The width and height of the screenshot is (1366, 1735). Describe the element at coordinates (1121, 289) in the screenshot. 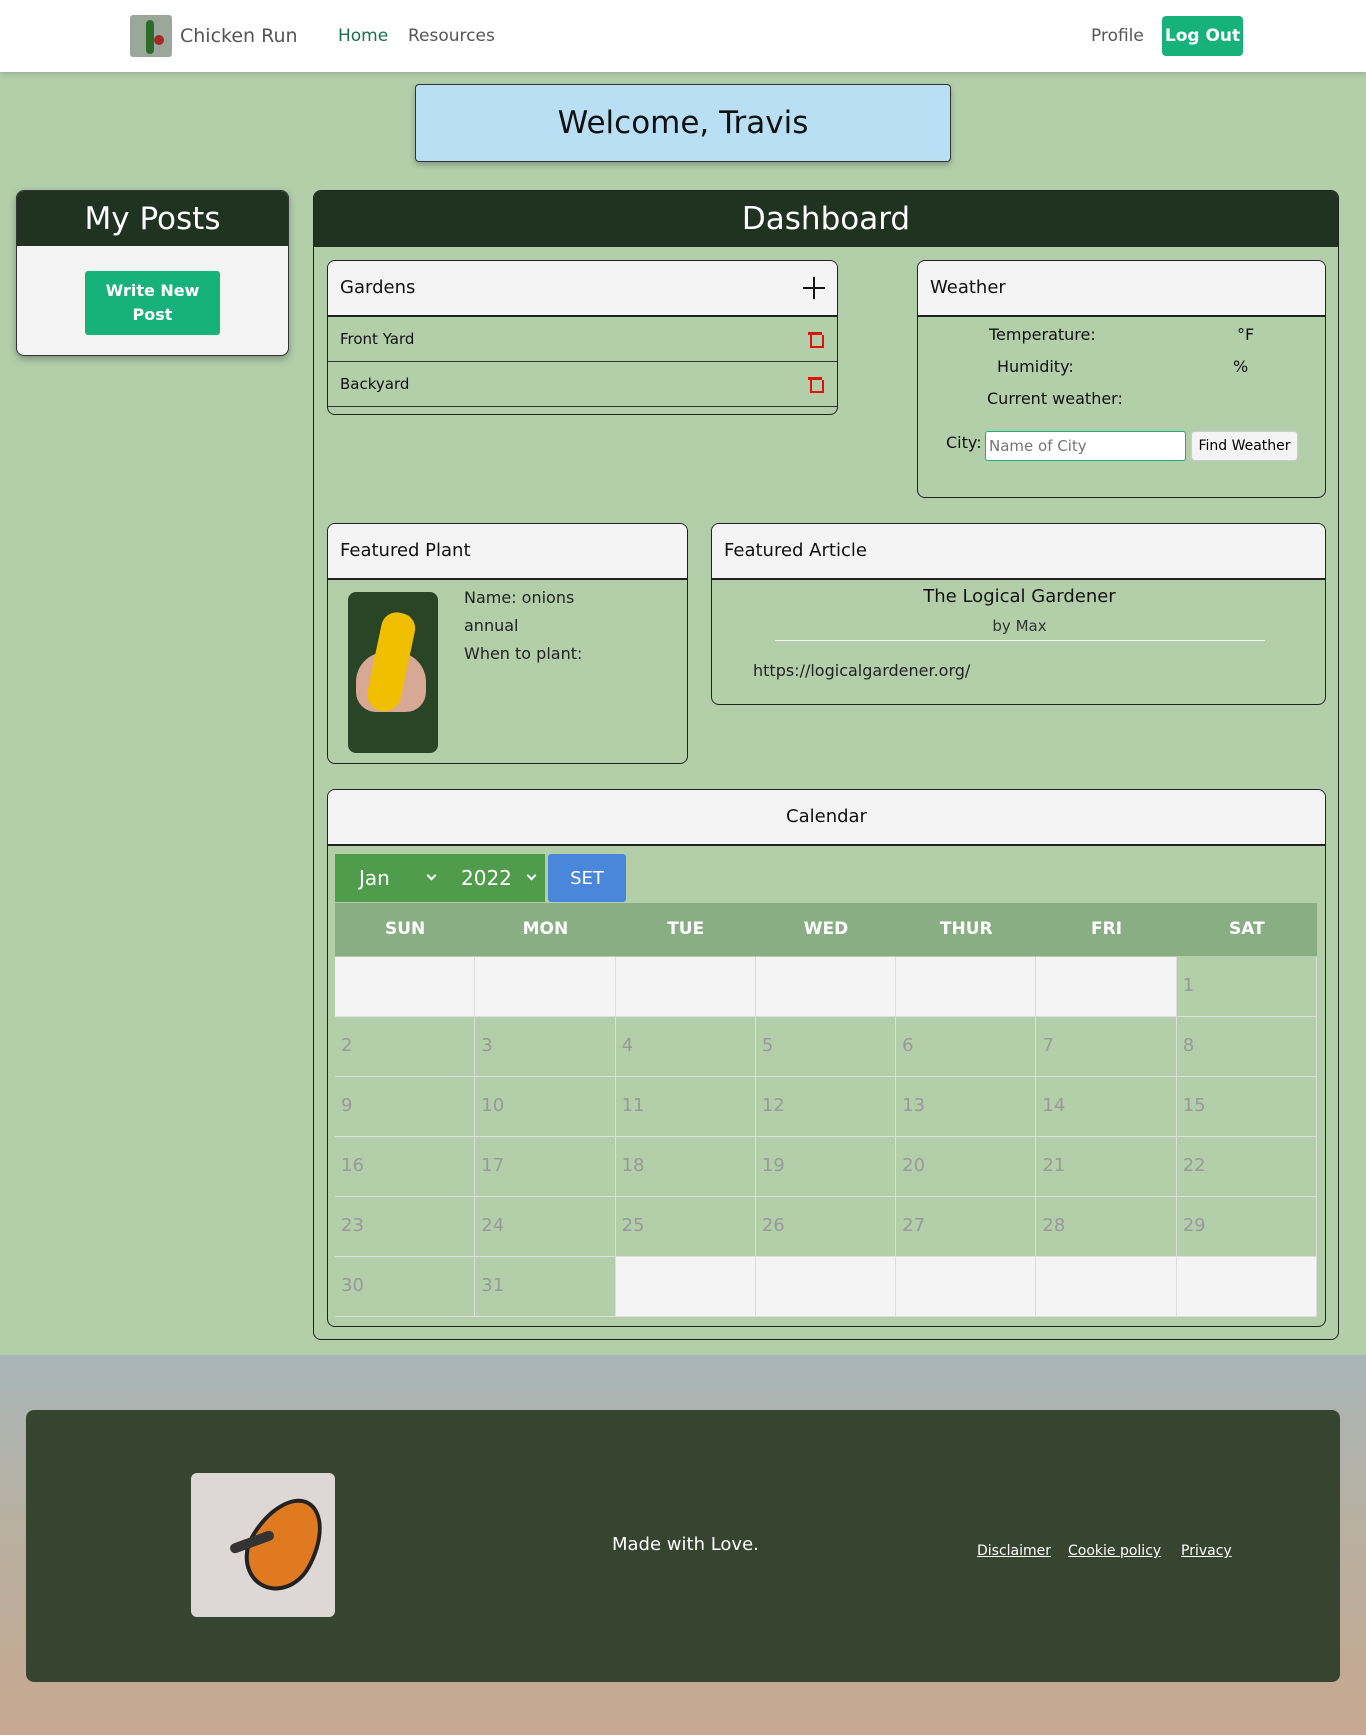

I see `weather-title: Weather` at that location.